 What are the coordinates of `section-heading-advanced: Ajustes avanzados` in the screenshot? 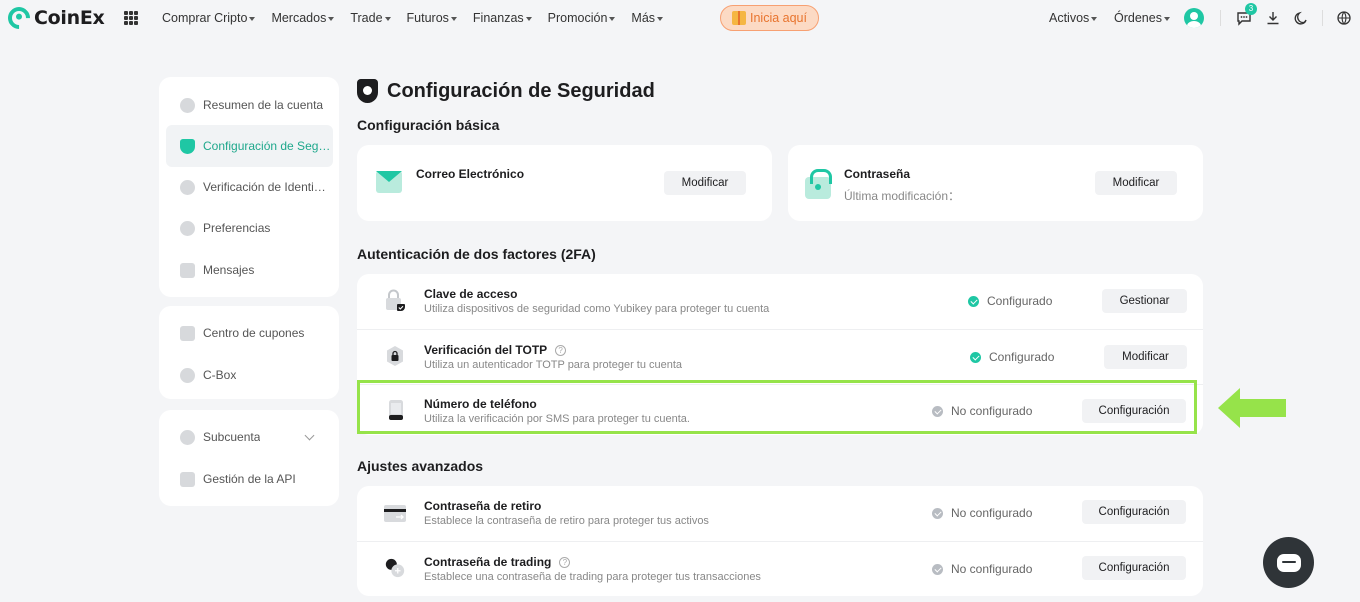 It's located at (420, 466).